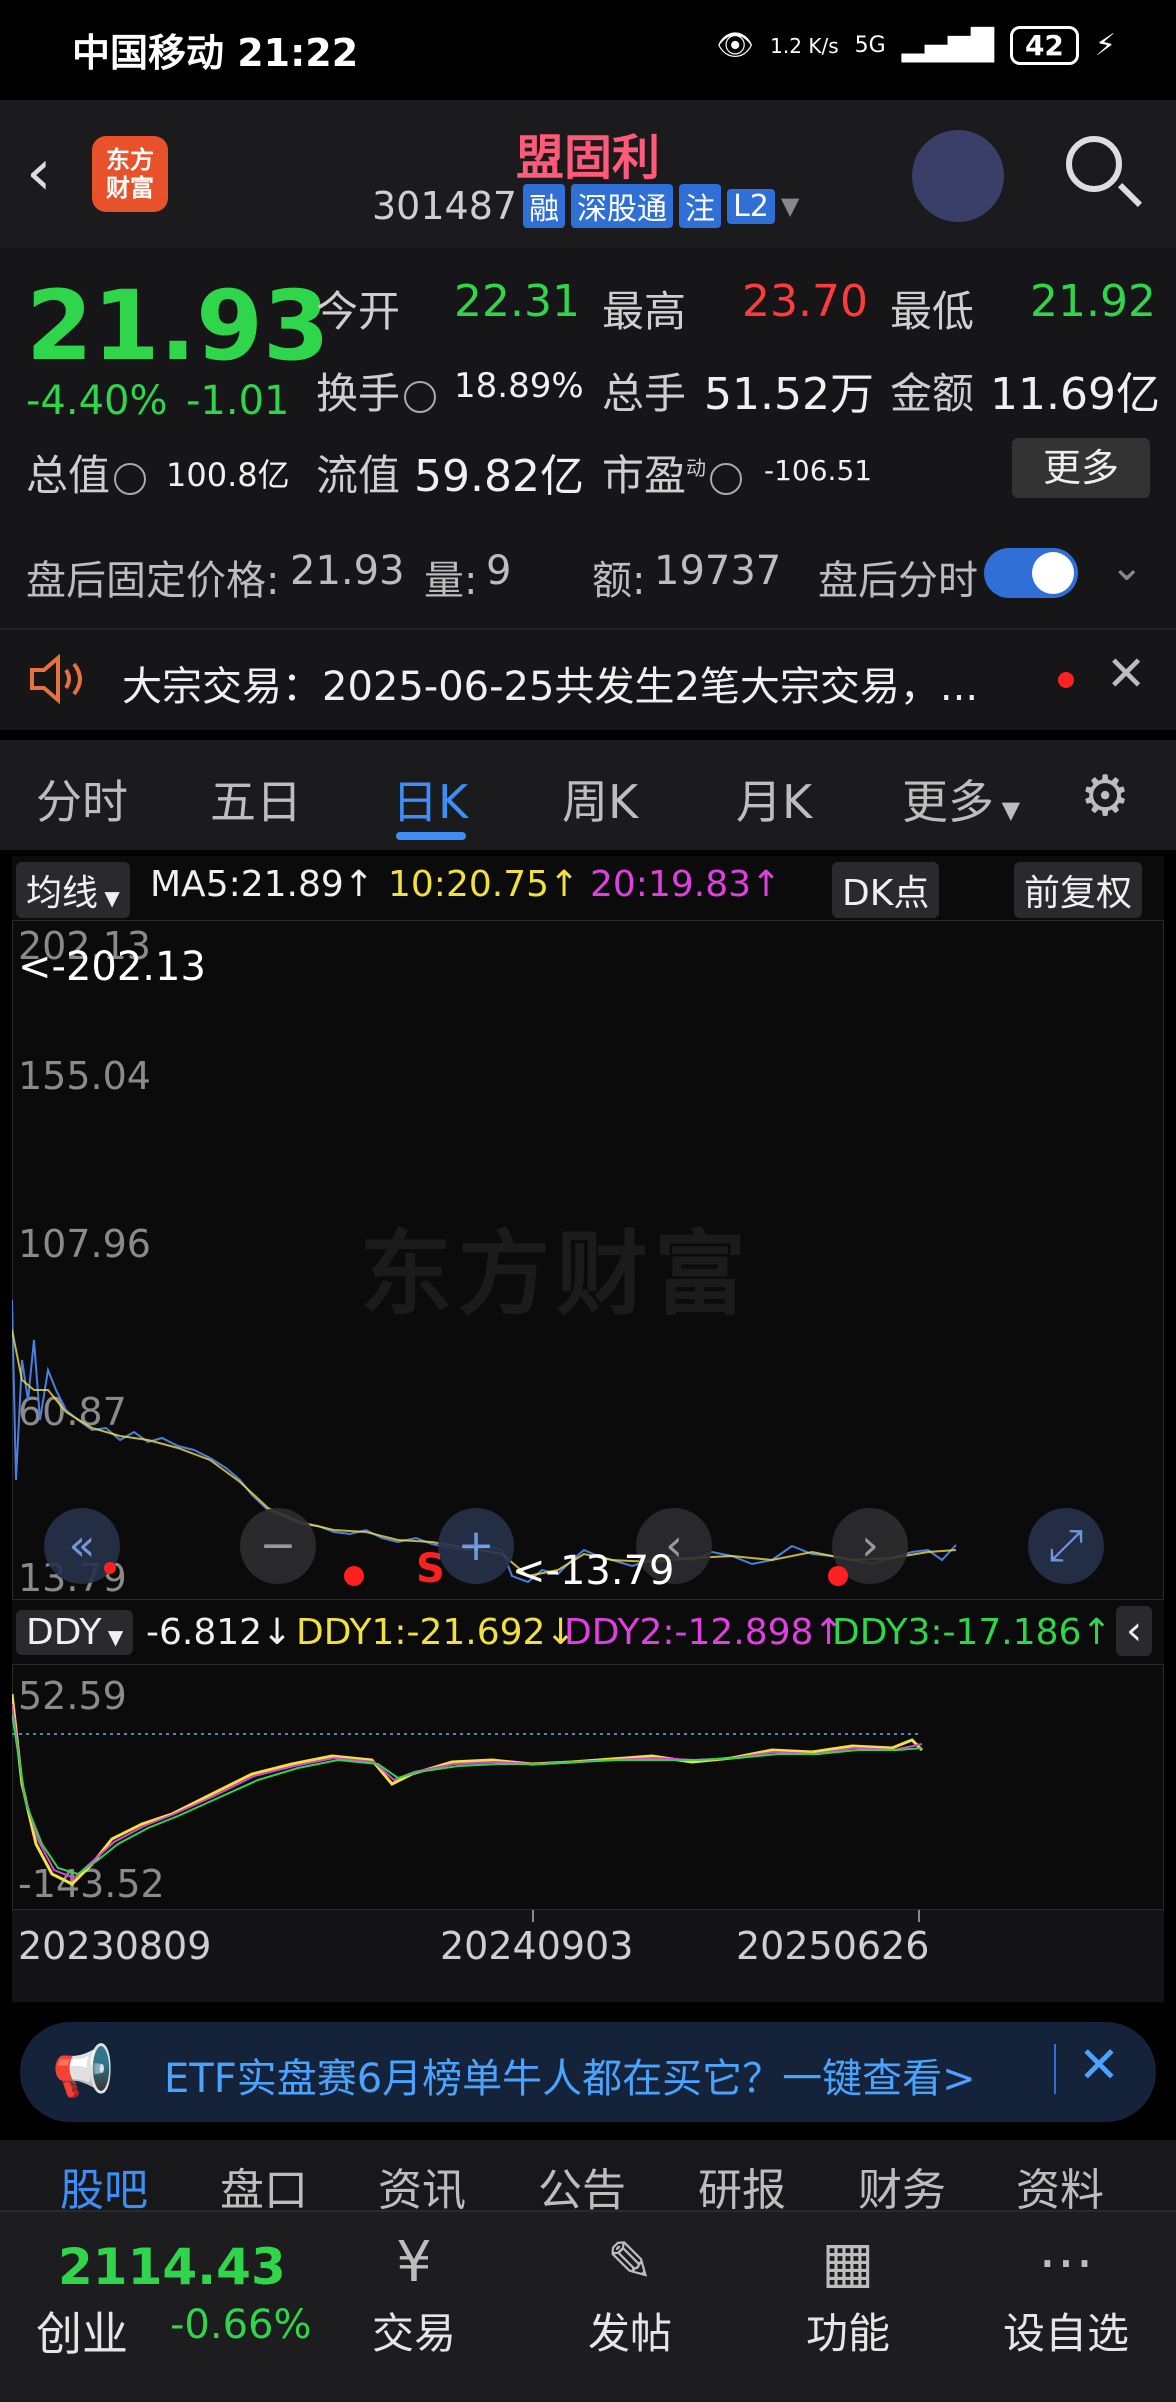 The height and width of the screenshot is (2402, 1176). Describe the element at coordinates (588, 174) in the screenshot. I see `stock-header: ‹ 东方 财富 盟固利 301487 融 深股通 注 L2 ▼` at that location.